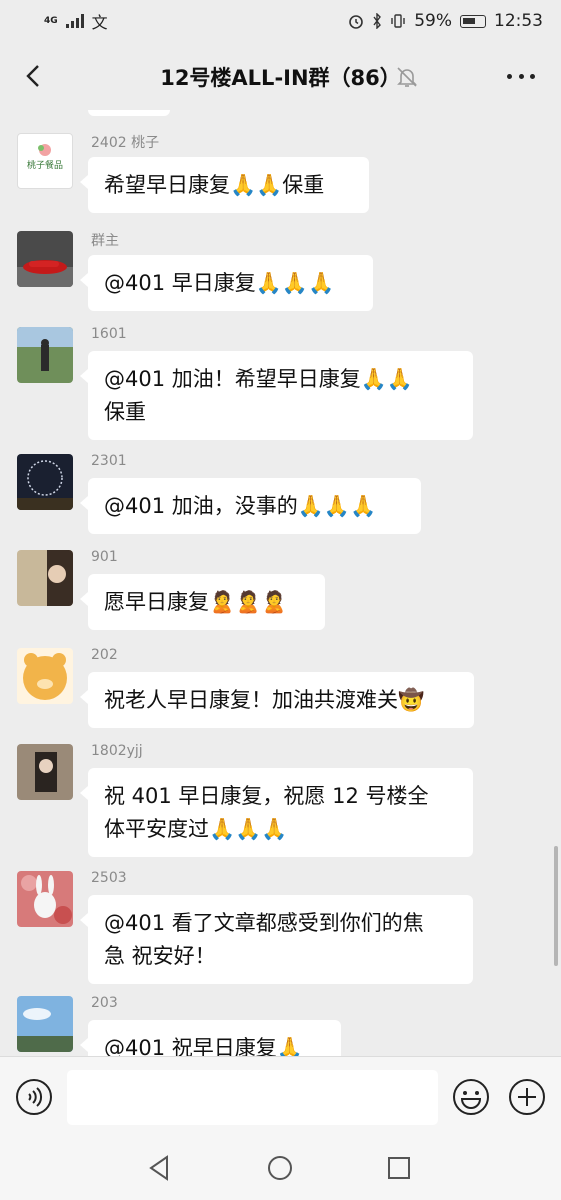 The image size is (561, 1200). Describe the element at coordinates (377, 21) in the screenshot. I see `bluetooth-icon` at that location.